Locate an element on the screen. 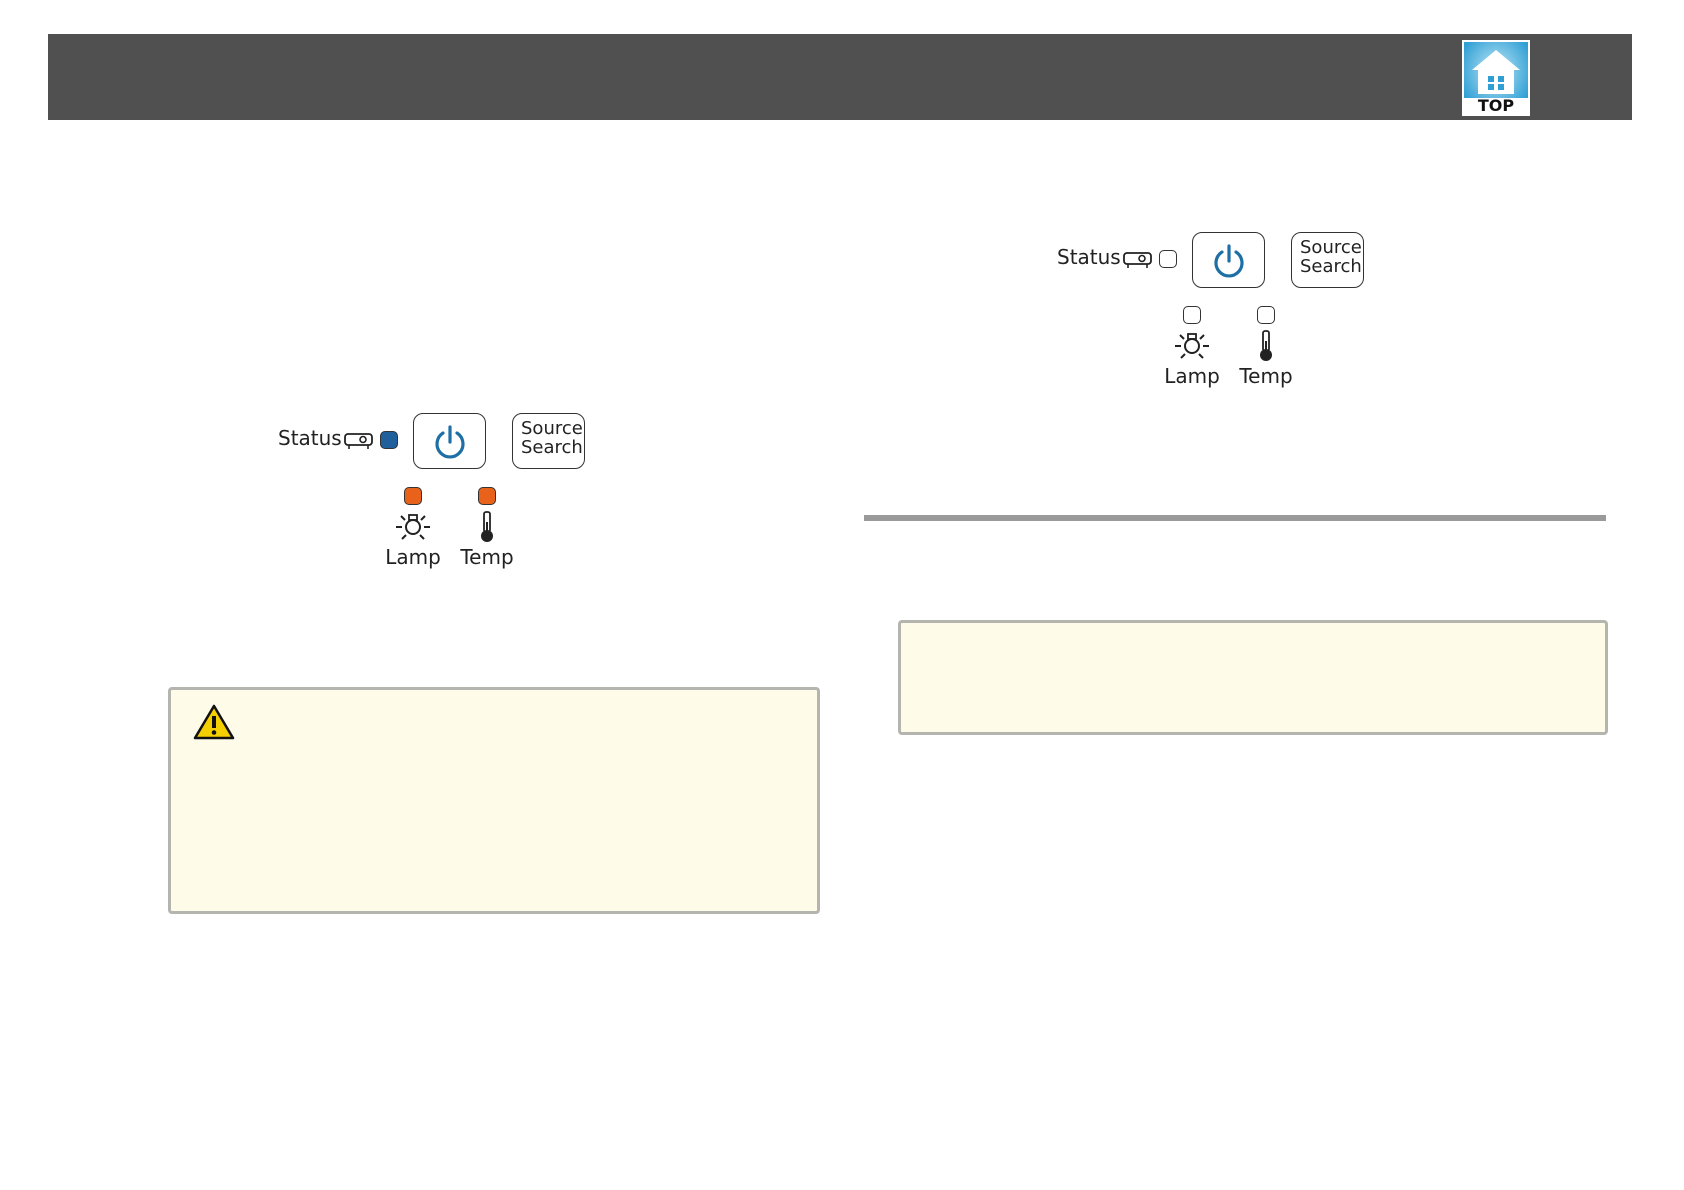 The height and width of the screenshot is (1190, 1684). section-divider is located at coordinates (1235, 518).